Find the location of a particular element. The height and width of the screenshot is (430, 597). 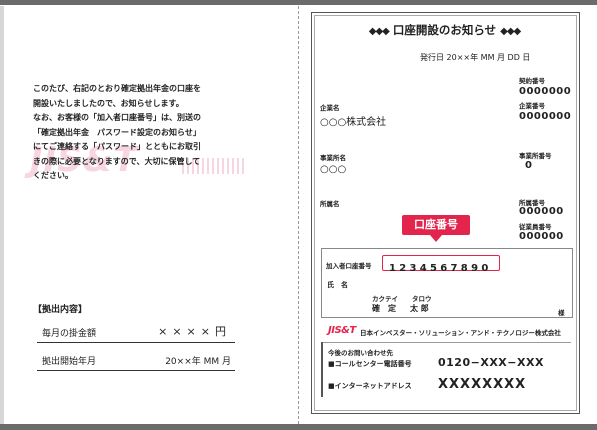

monthly-amount-value: ××××円 is located at coordinates (194, 331).